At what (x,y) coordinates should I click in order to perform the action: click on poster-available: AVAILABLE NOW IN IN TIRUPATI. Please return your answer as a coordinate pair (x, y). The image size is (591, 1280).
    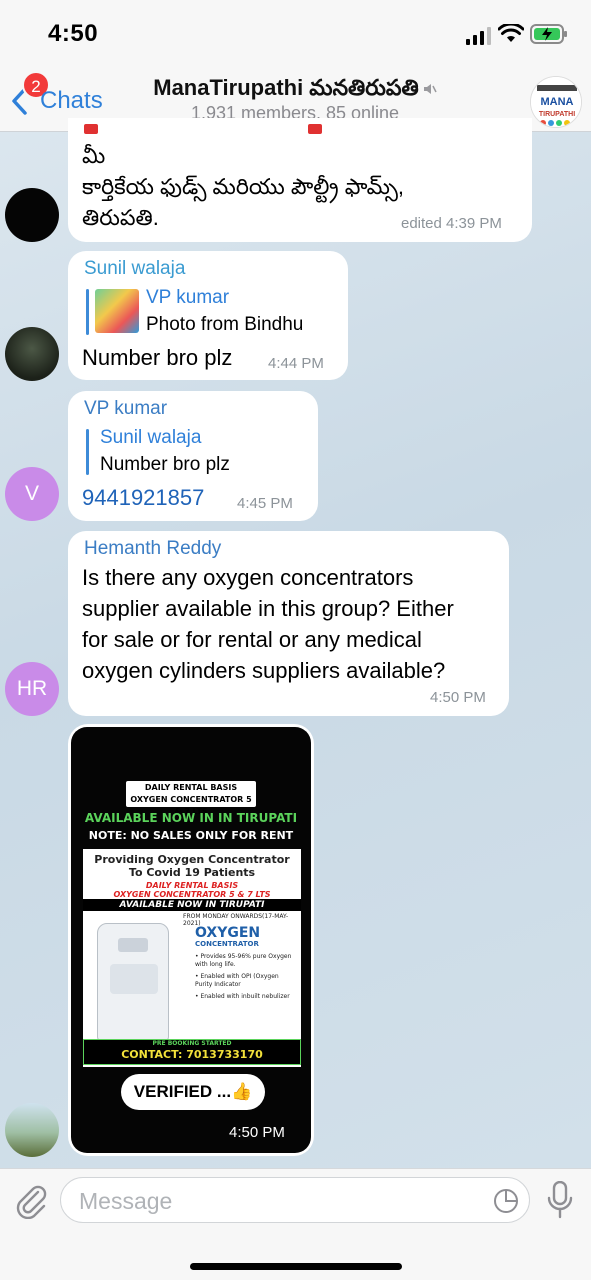
    Looking at the image, I should click on (191, 818).